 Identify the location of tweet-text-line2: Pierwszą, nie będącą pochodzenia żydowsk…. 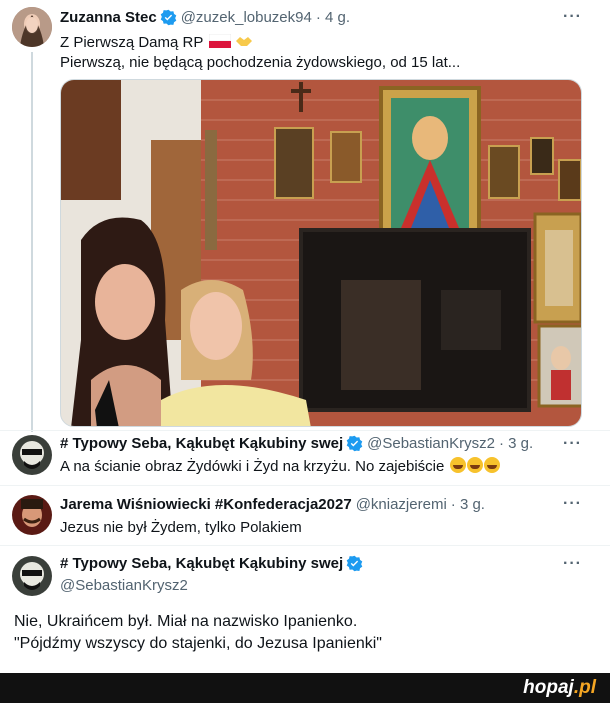
(260, 62).